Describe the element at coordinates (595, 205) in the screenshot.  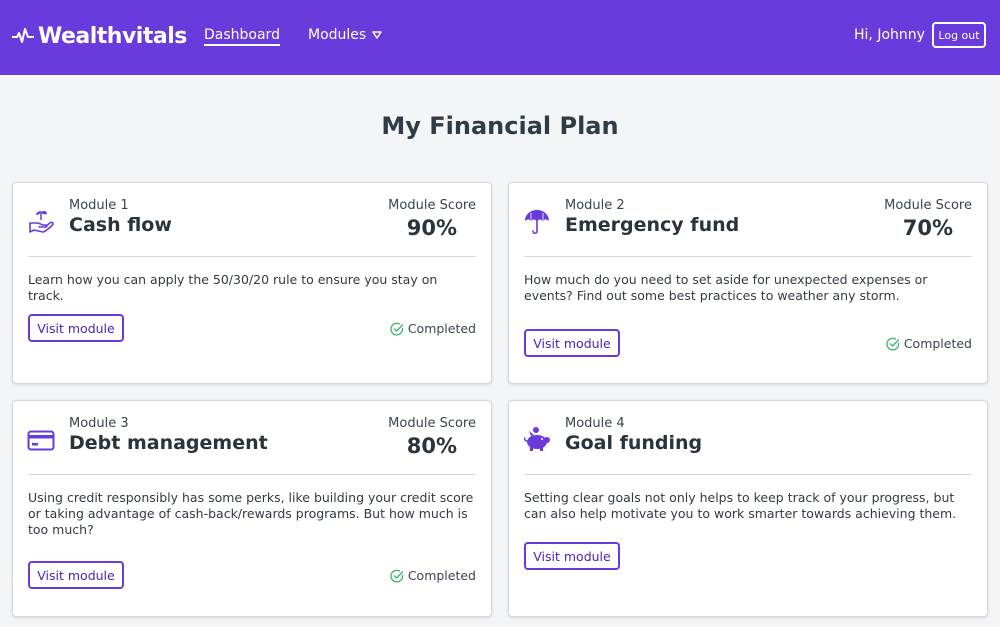
I see `module-number: Module 2` at that location.